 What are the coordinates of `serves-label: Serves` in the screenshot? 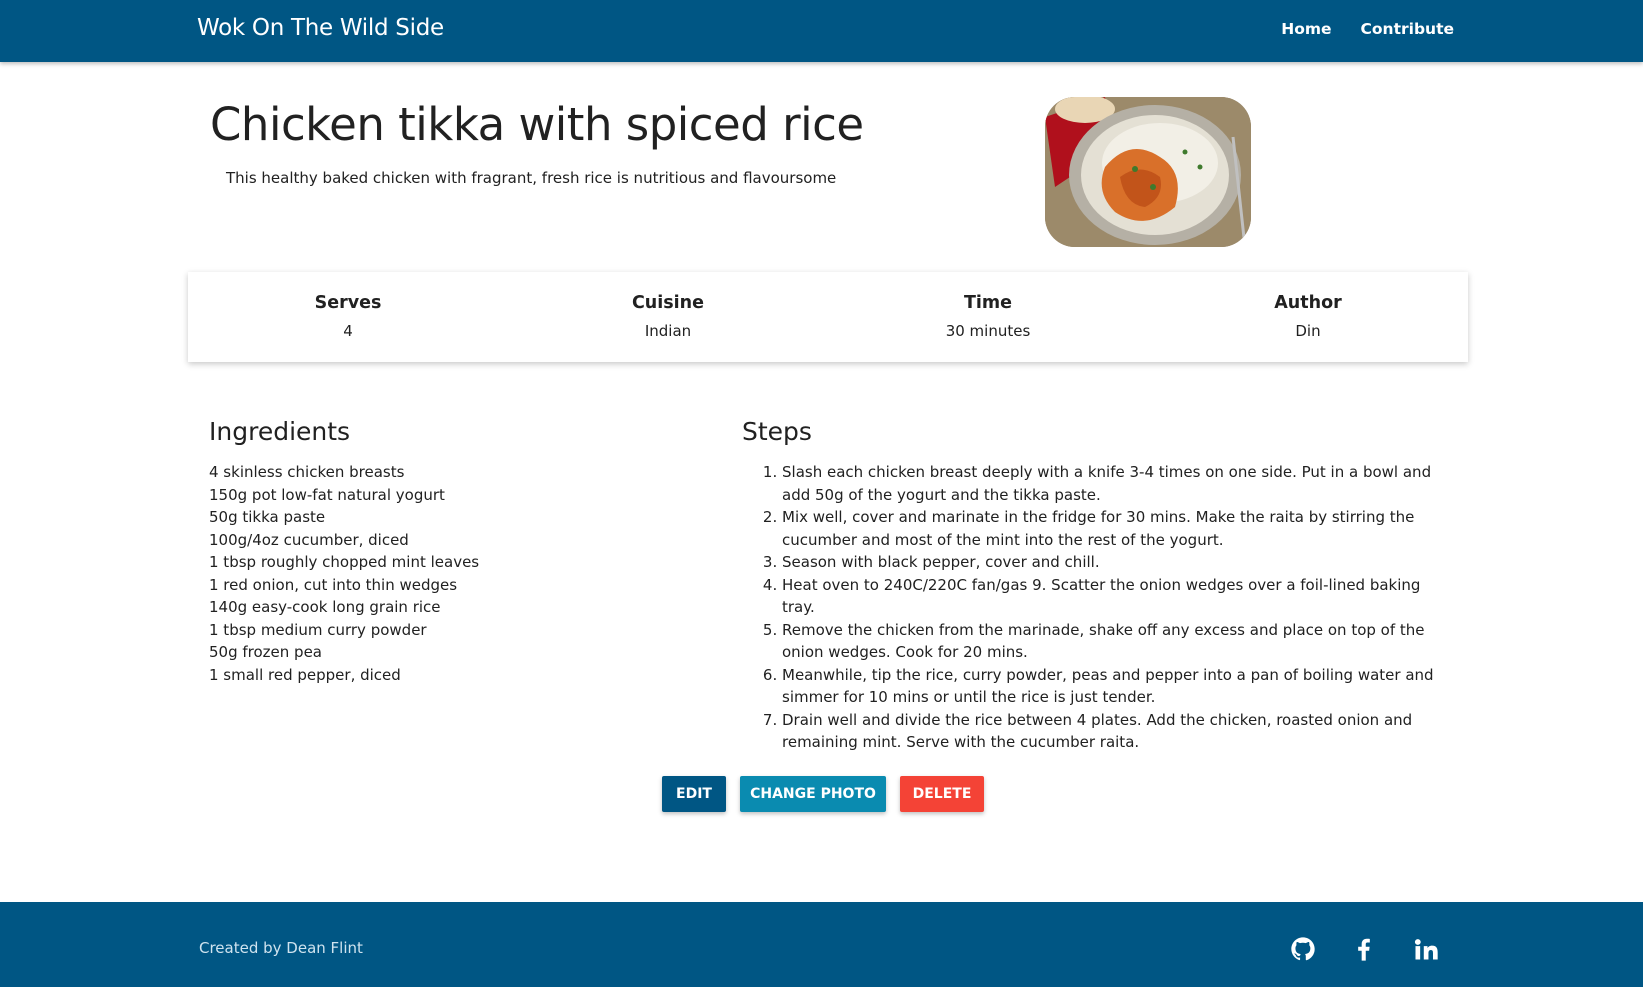 It's located at (348, 303).